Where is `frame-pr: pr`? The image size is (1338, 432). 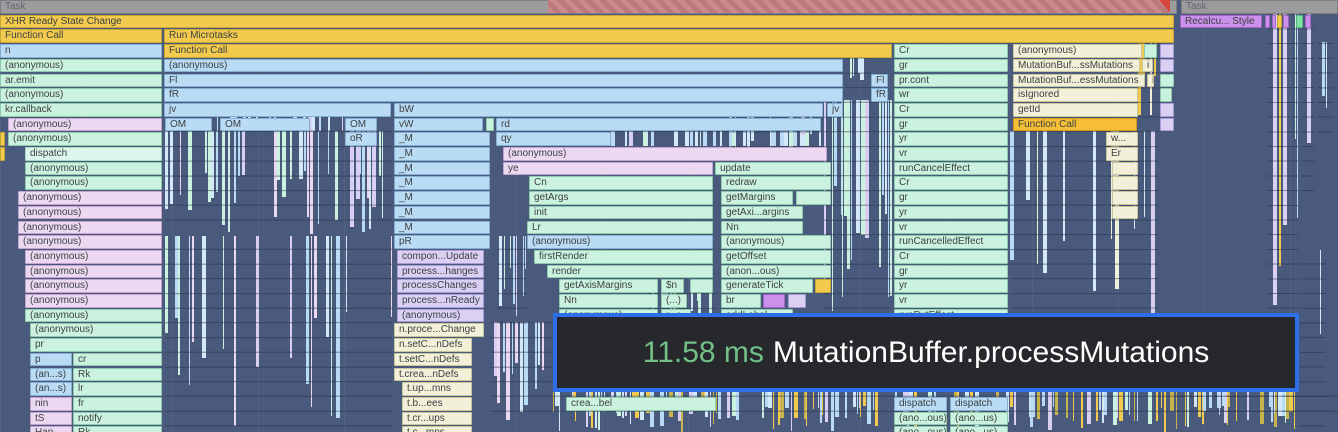
frame-pr: pr is located at coordinates (96, 345).